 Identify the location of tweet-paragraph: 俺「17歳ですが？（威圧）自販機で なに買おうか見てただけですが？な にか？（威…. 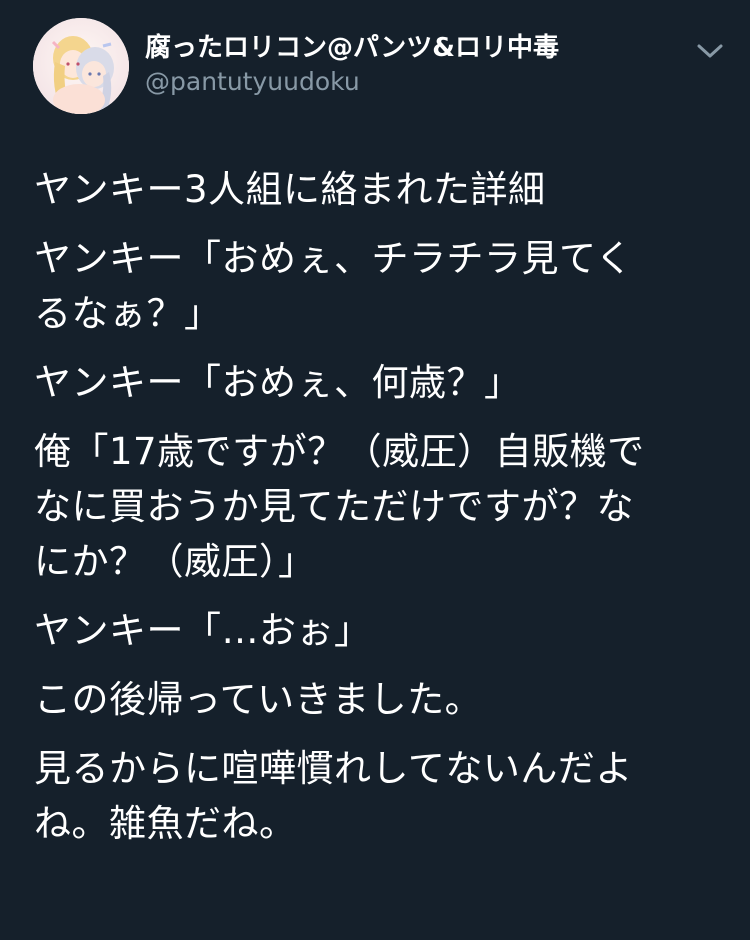
(339, 506).